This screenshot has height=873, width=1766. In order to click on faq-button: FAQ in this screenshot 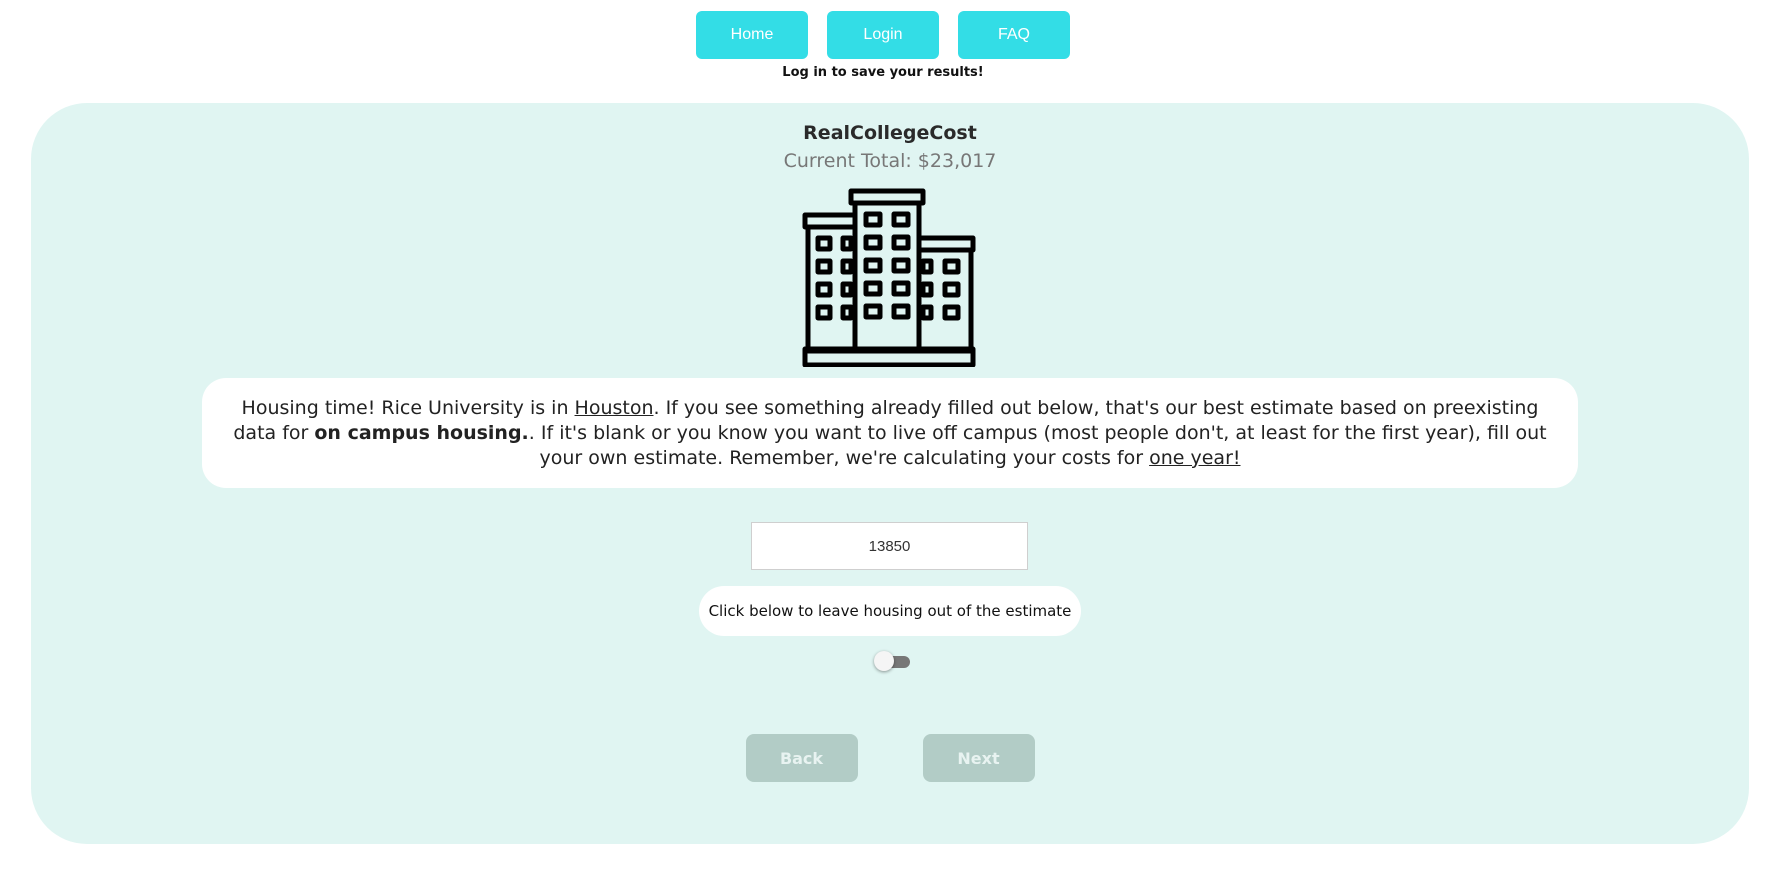, I will do `click(1014, 35)`.